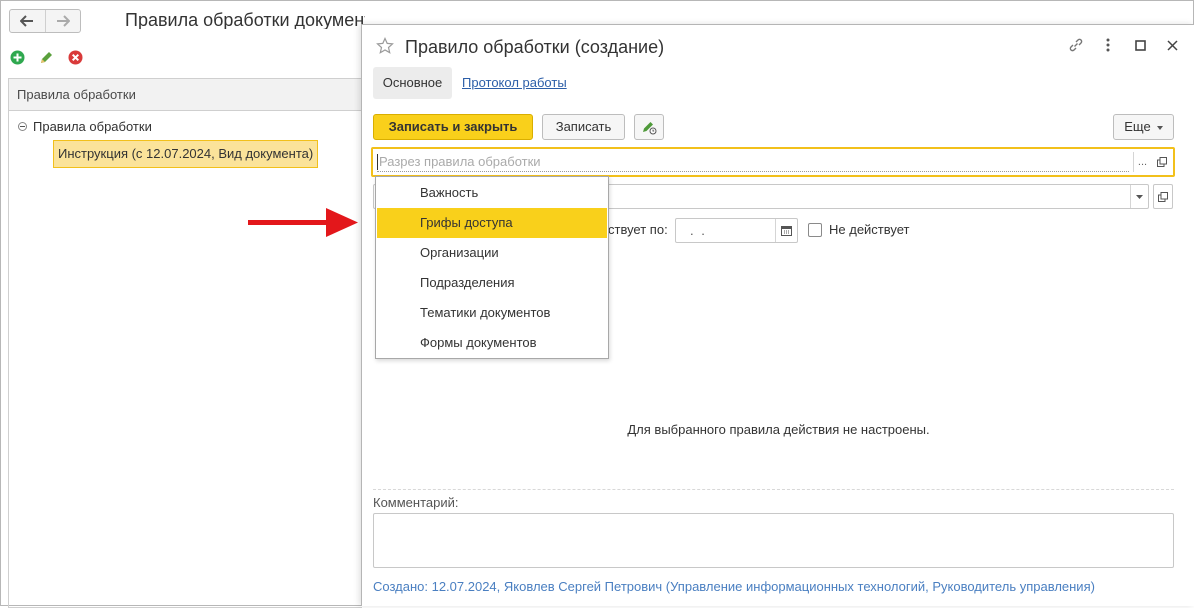 This screenshot has height=608, width=1194. I want to click on tab-work-log: Протокол работы, so click(514, 83).